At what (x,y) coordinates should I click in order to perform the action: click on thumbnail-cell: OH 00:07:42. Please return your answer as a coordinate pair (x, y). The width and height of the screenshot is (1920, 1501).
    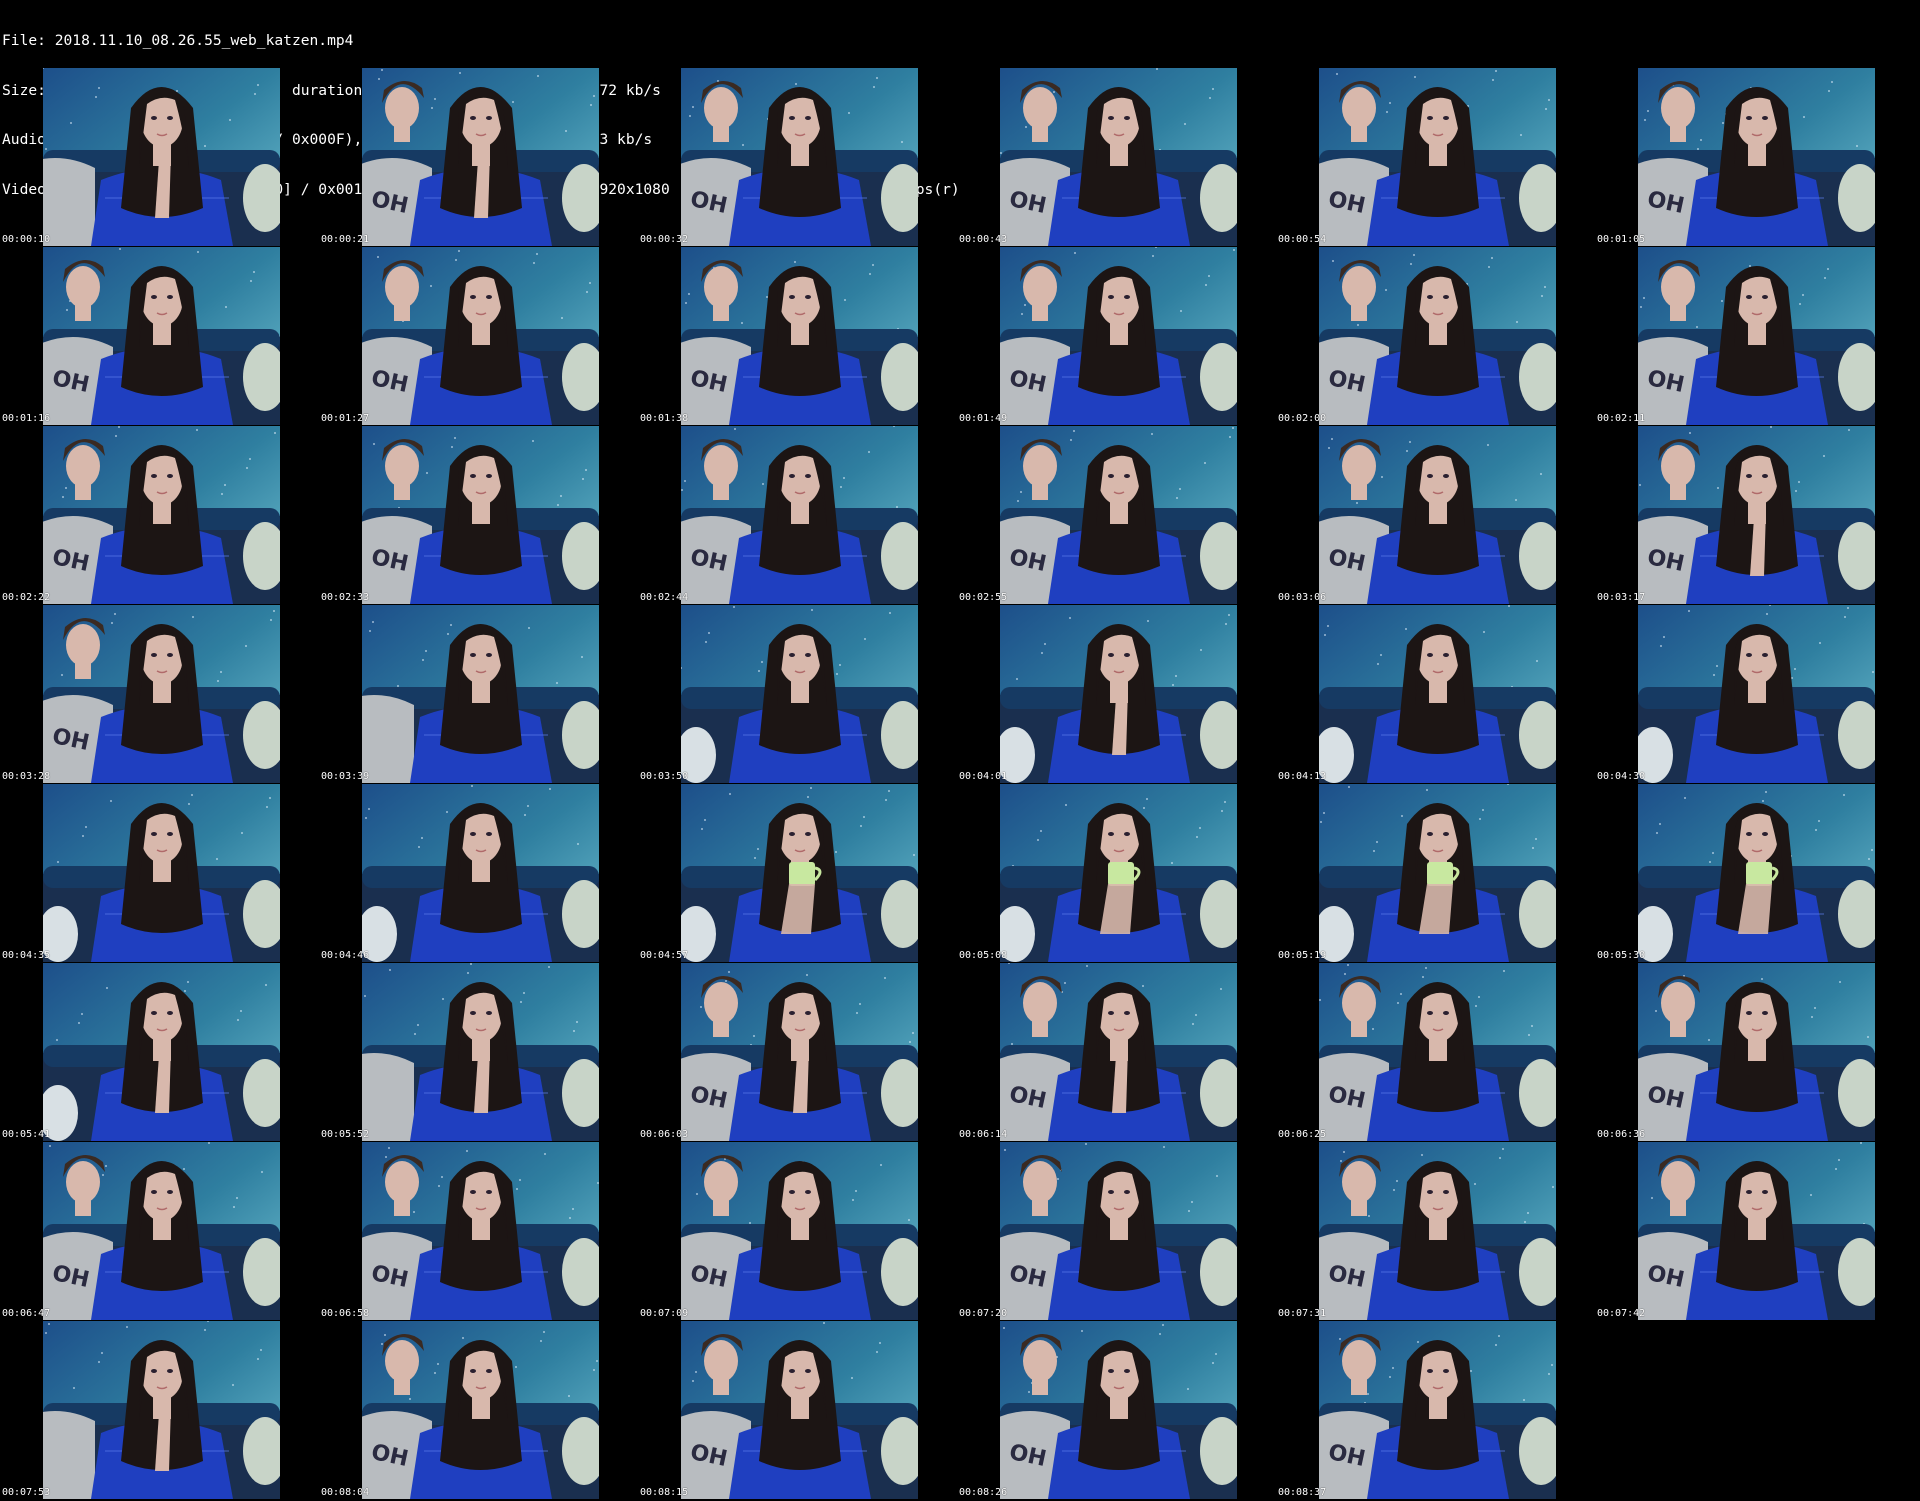
    Looking at the image, I should click on (1754, 1231).